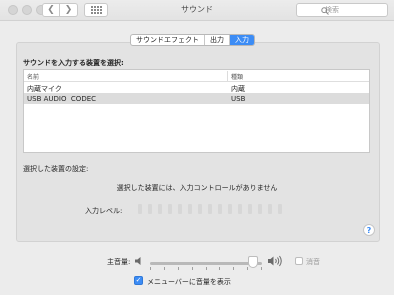  What do you see at coordinates (73, 63) in the screenshot?
I see `device-select-label: サウンドを入力する装置を選択:` at bounding box center [73, 63].